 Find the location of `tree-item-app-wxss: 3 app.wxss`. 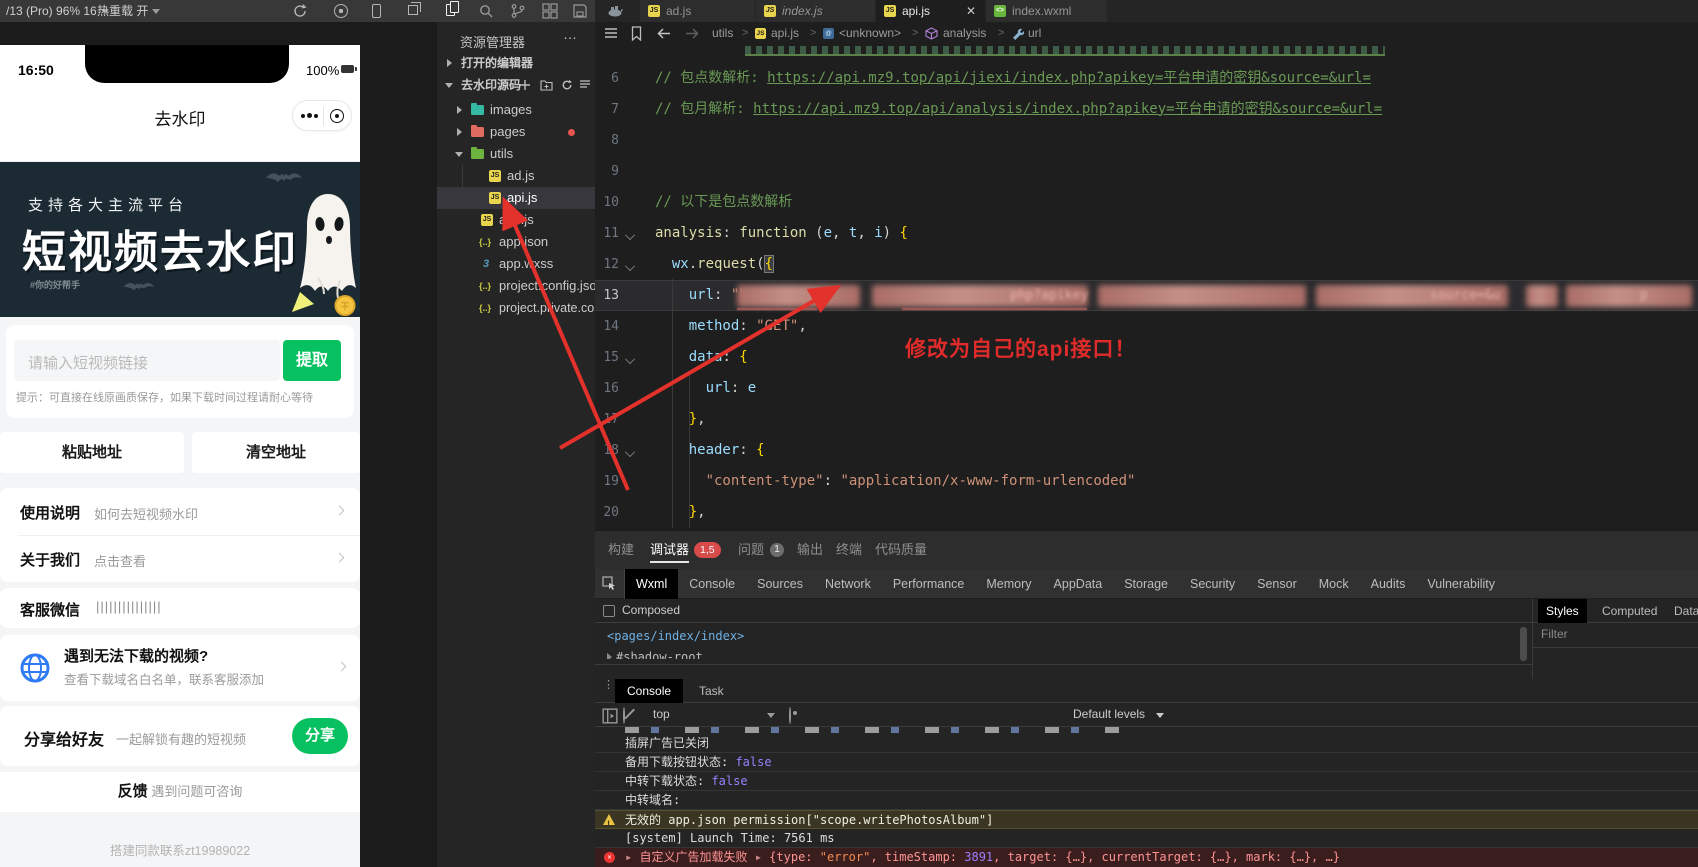

tree-item-app-wxss: 3 app.wxss is located at coordinates (516, 264).